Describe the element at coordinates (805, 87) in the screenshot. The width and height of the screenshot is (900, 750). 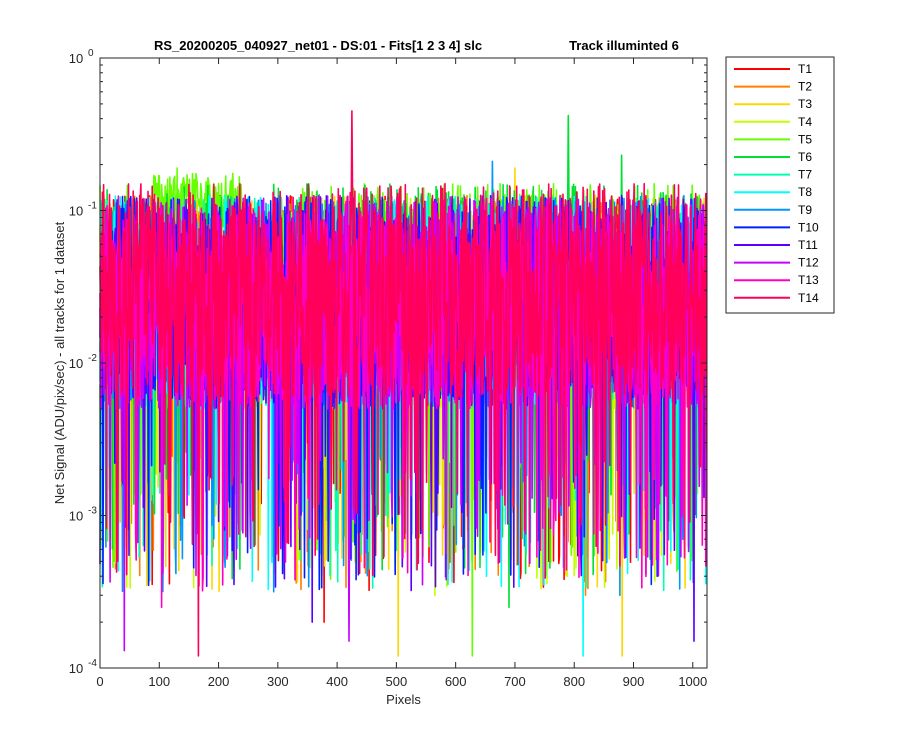
I see `legend-label-t2: T2` at that location.